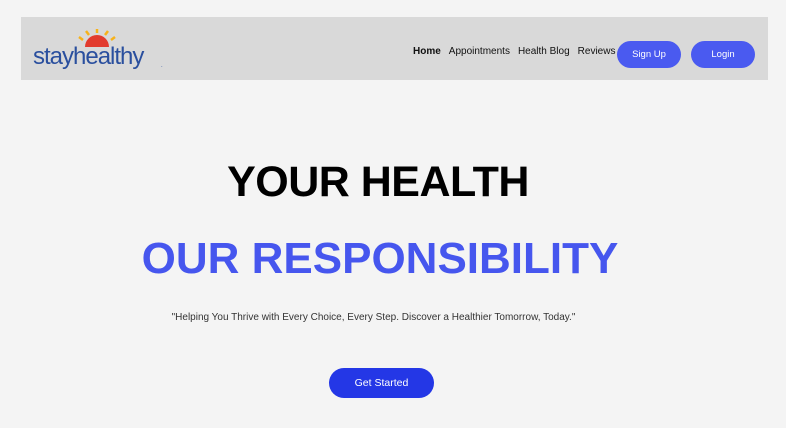 This screenshot has height=428, width=786. Describe the element at coordinates (108, 56) in the screenshot. I see `brand-wordmark-healthy: healthy` at that location.